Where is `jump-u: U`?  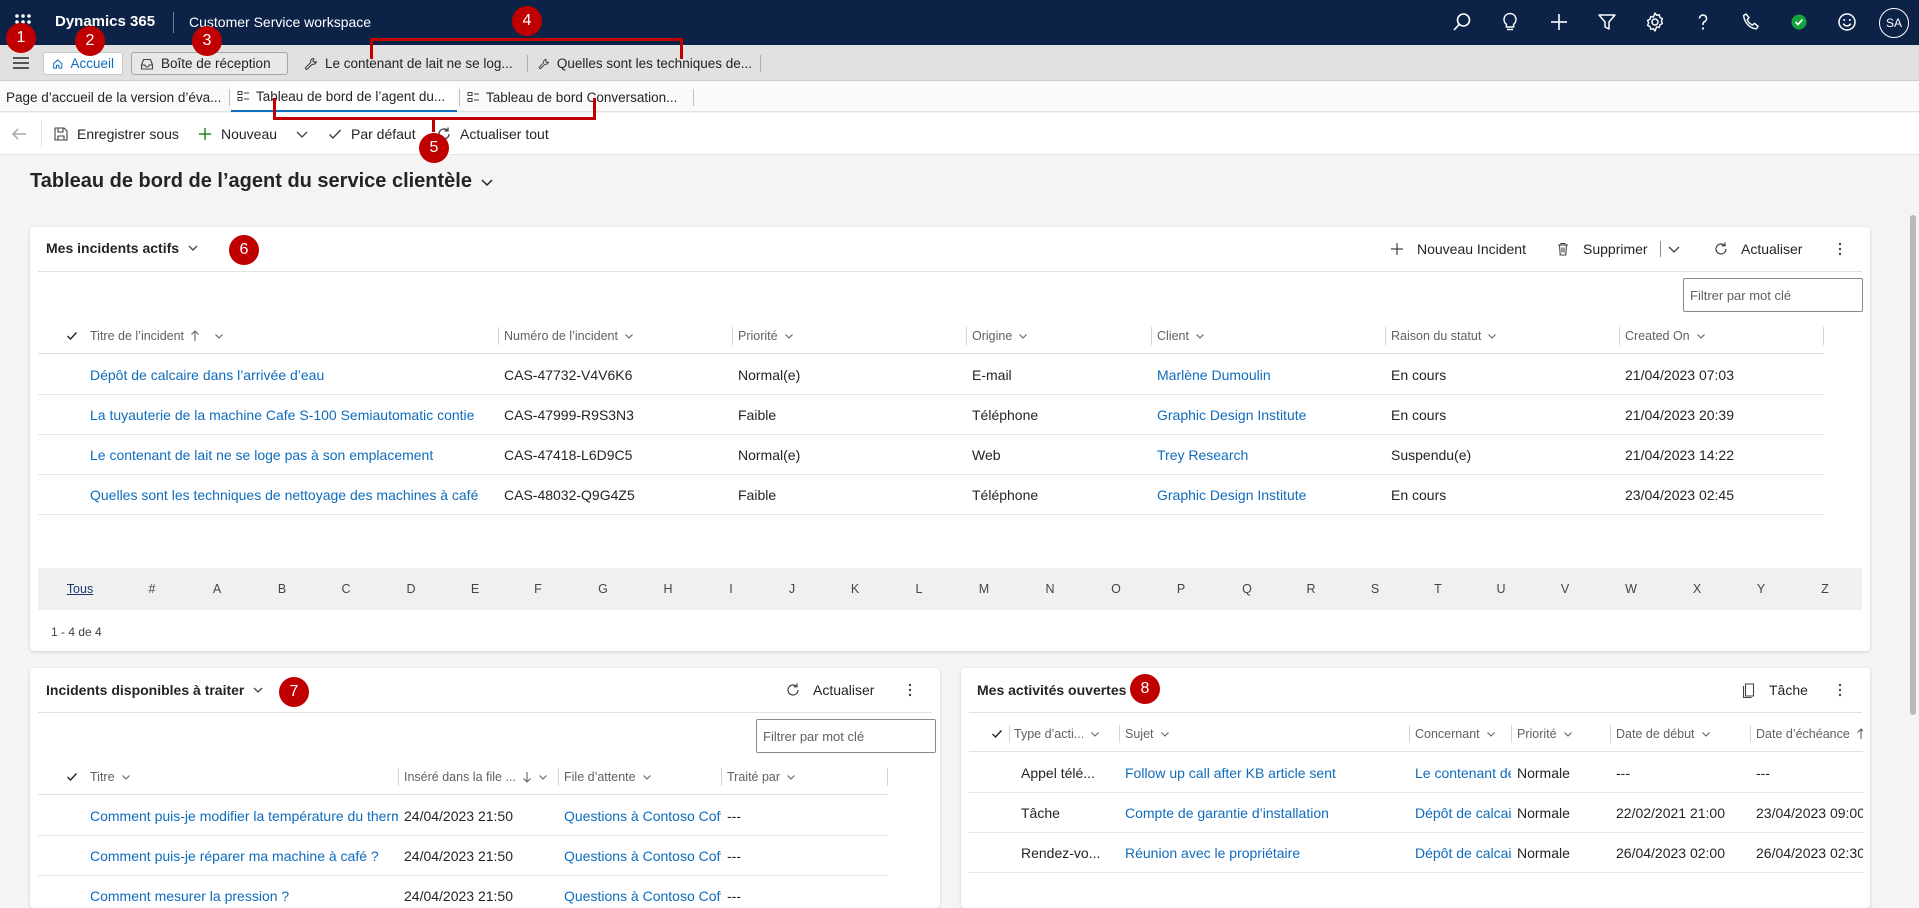
jump-u: U is located at coordinates (1501, 589).